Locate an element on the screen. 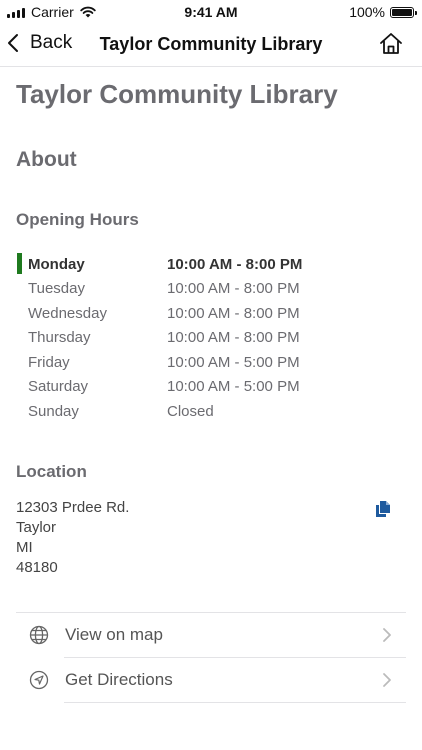 This screenshot has width=422, height=750. globe-icon is located at coordinates (39, 634).